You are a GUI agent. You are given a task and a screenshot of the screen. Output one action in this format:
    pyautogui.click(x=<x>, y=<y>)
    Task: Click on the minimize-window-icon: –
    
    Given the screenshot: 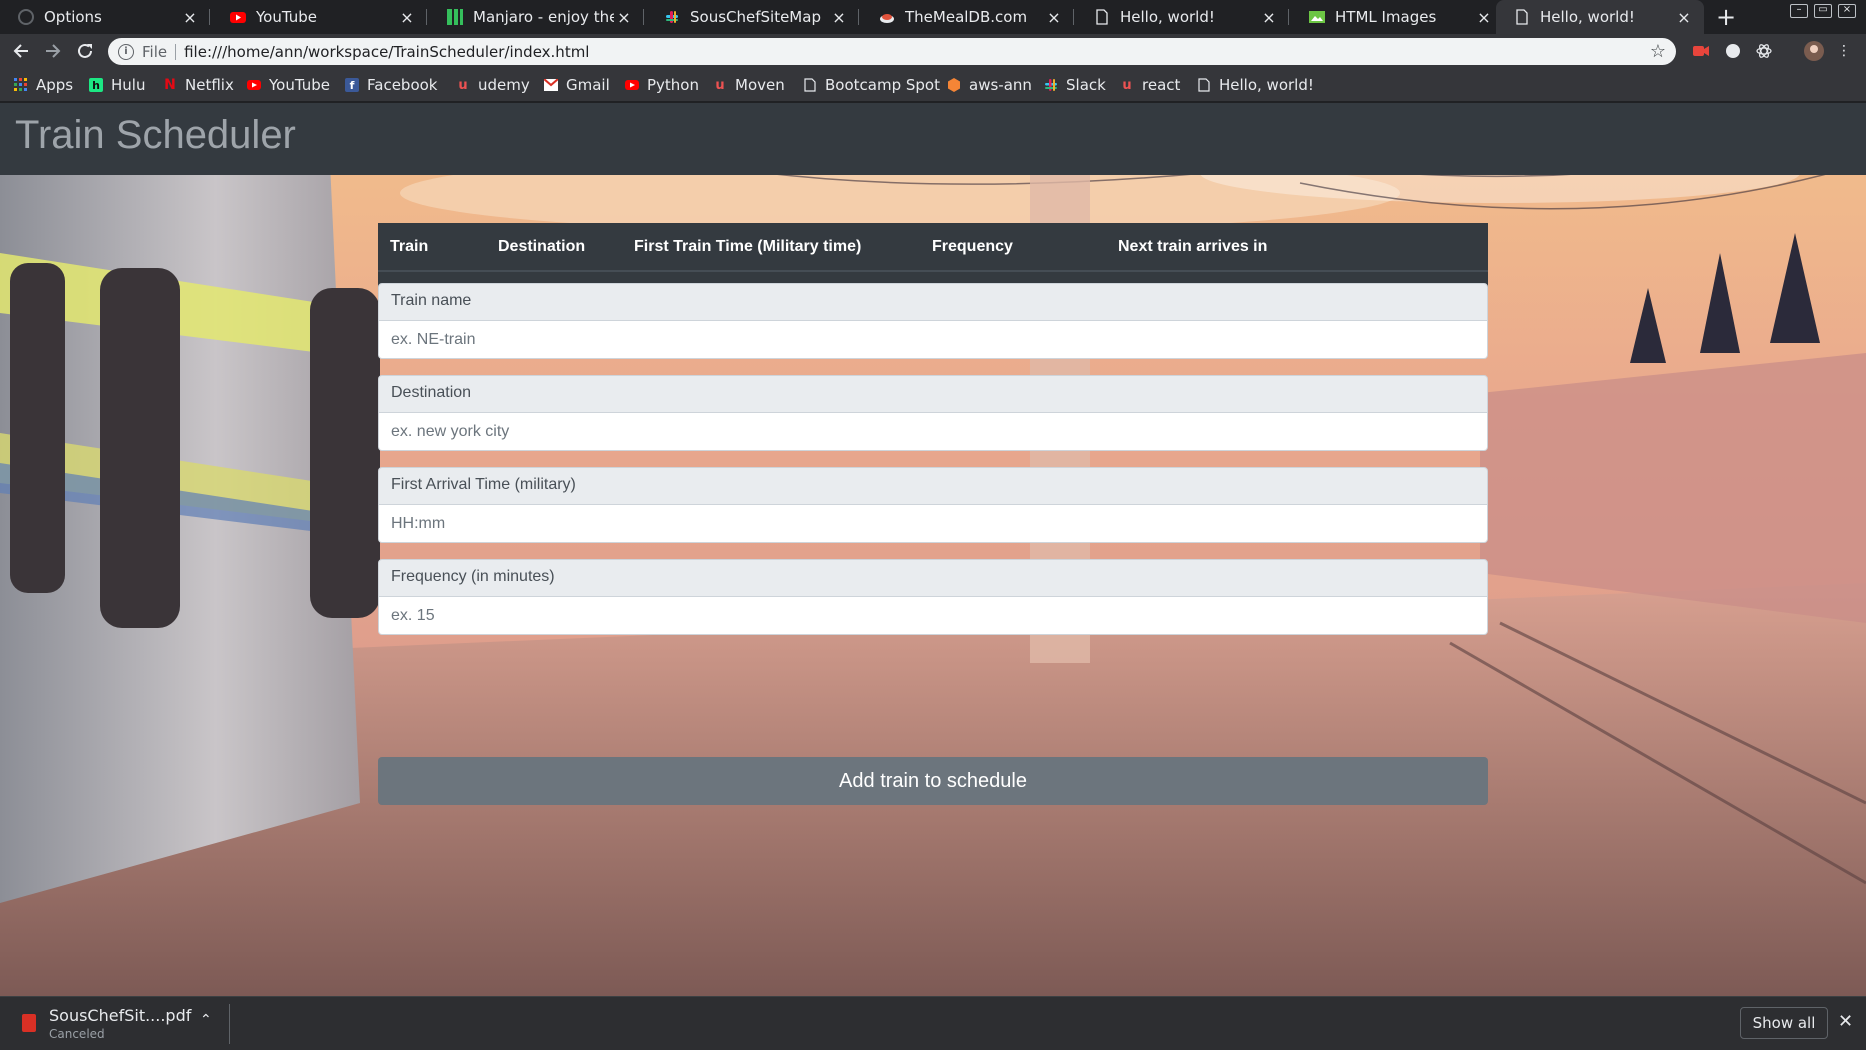 What is the action you would take?
    pyautogui.click(x=1799, y=11)
    